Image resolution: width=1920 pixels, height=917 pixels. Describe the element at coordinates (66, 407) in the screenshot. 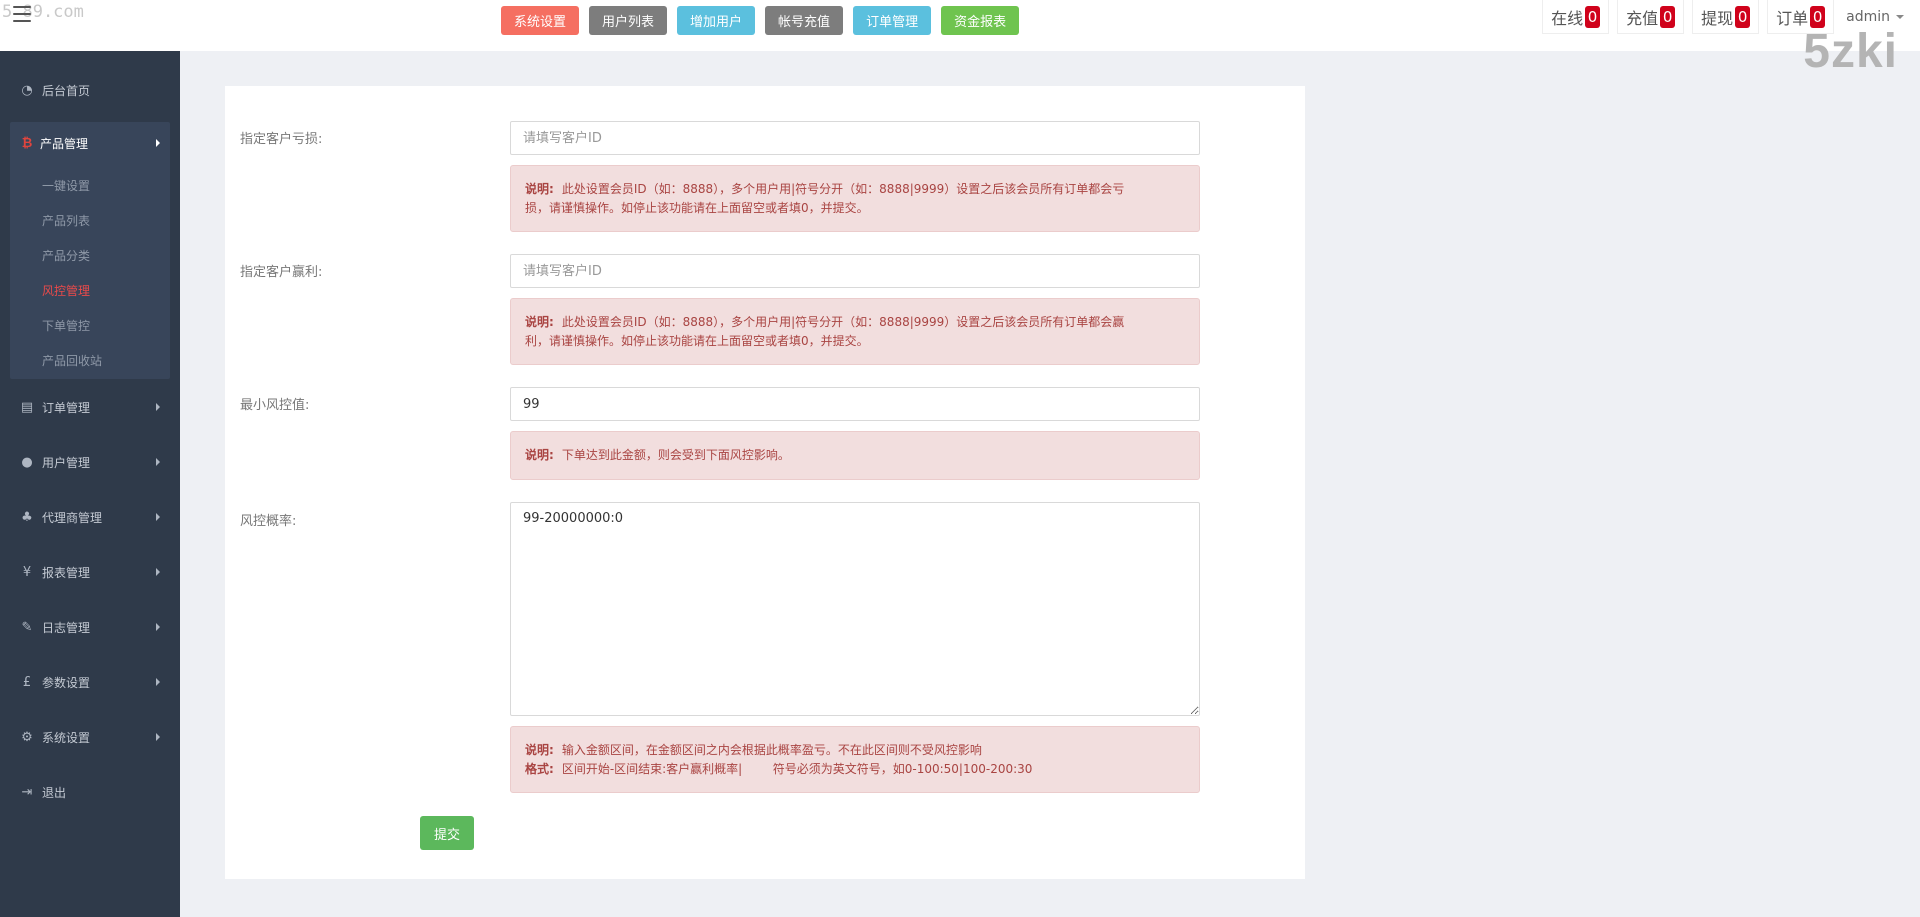

I see `sidebar-item-label: 订单管理` at that location.